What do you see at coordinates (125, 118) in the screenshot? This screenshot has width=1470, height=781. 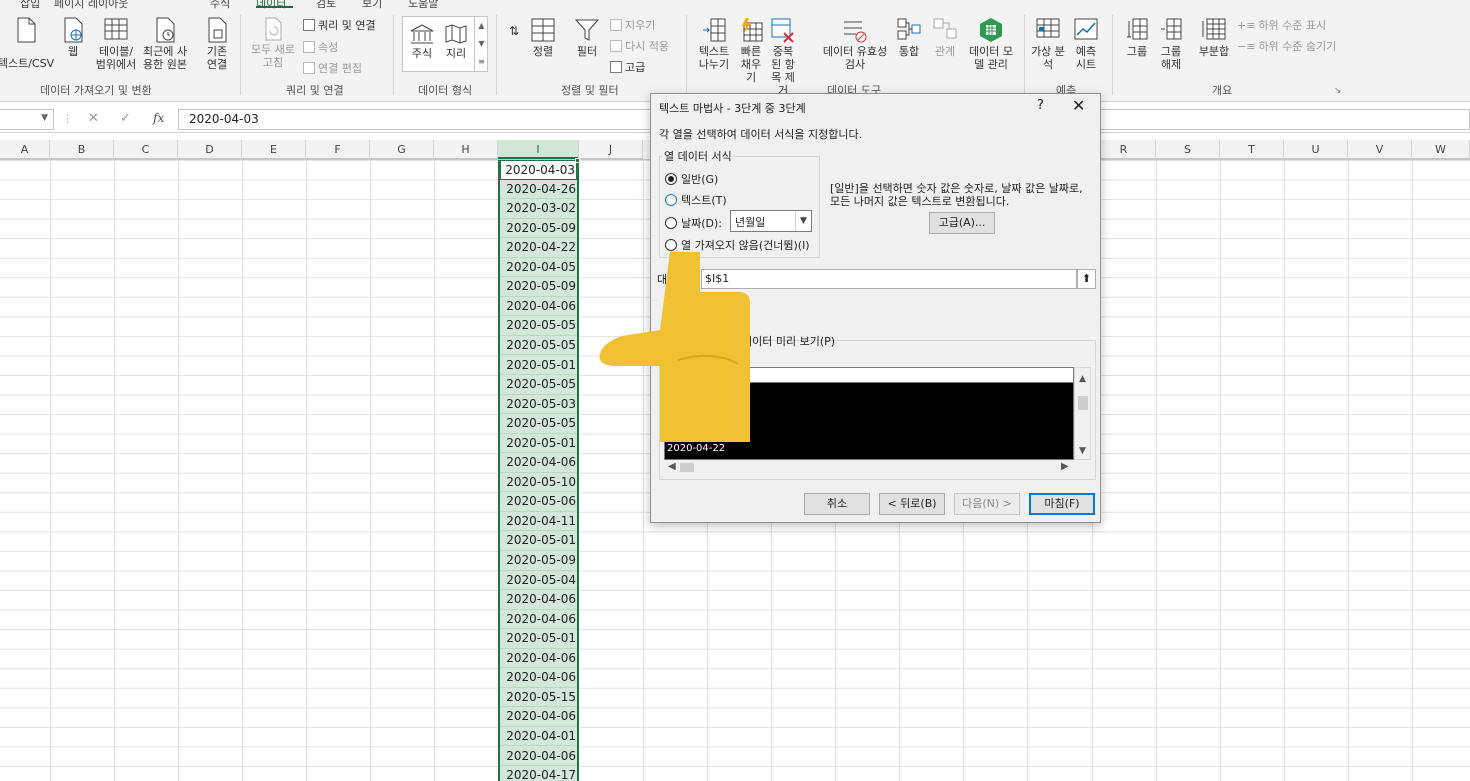 I see `confirm-entry-icon: ✓` at bounding box center [125, 118].